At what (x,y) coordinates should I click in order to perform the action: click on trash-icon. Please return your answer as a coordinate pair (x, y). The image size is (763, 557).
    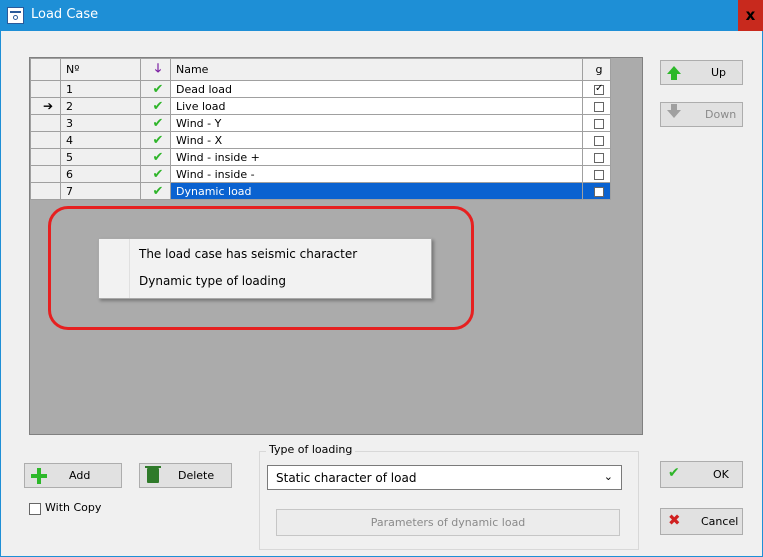
    Looking at the image, I should click on (153, 474).